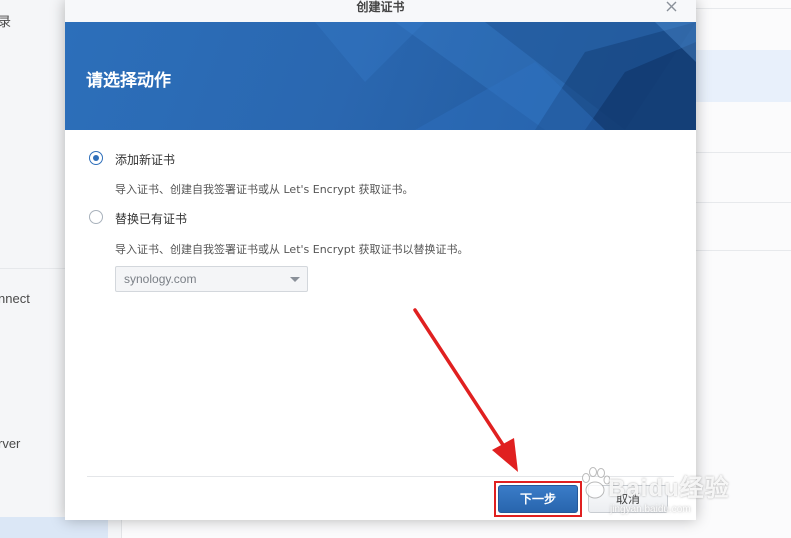 This screenshot has height=538, width=791. What do you see at coordinates (5, 20) in the screenshot?
I see `sidebar-item-top: 录` at bounding box center [5, 20].